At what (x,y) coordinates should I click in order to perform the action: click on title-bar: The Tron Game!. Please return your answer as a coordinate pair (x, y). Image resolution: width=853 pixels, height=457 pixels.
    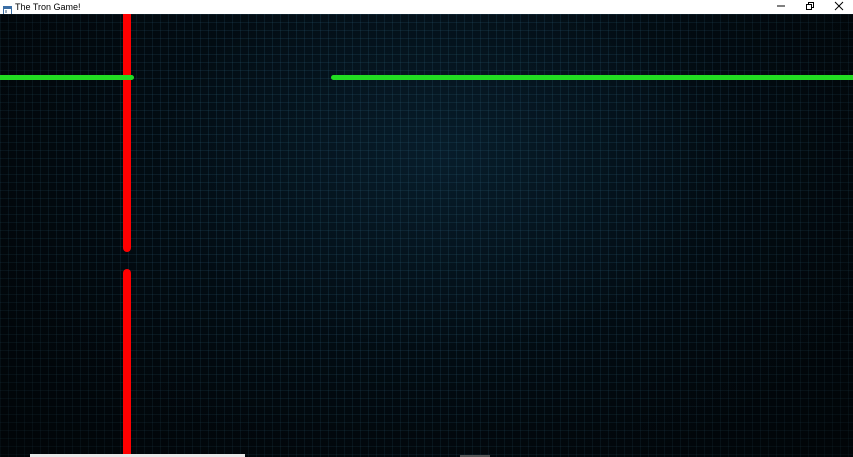
    Looking at the image, I should click on (426, 7).